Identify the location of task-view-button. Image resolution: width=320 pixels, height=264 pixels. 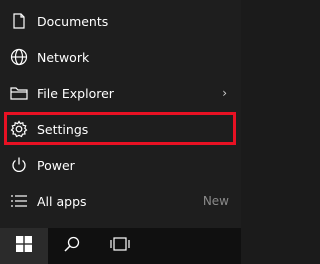
(120, 246).